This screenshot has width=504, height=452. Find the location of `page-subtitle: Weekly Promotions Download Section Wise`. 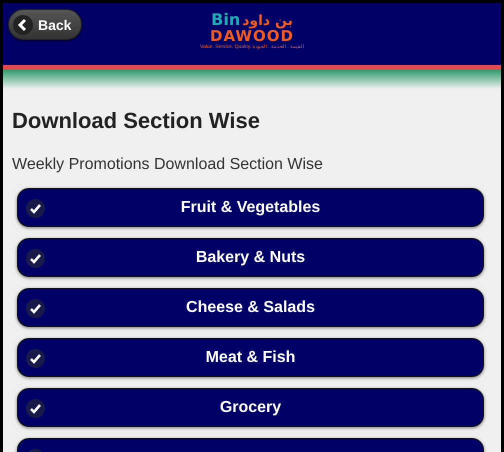

page-subtitle: Weekly Promotions Download Section Wise is located at coordinates (168, 165).